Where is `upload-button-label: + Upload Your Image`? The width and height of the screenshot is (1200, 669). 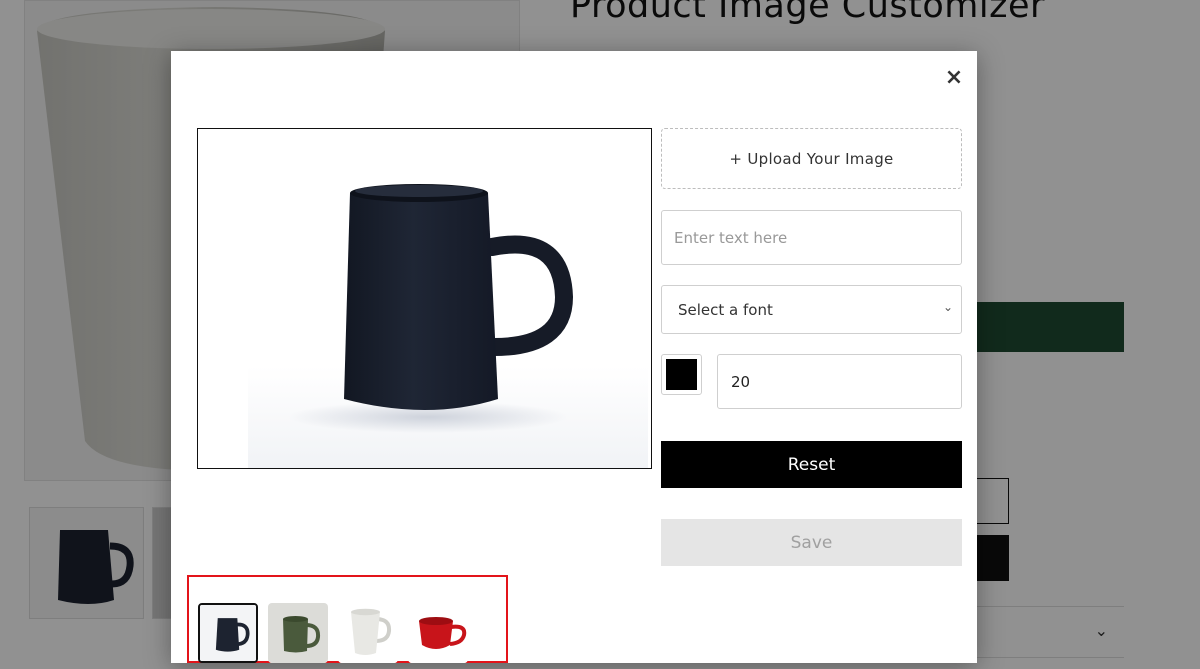 upload-button-label: + Upload Your Image is located at coordinates (811, 158).